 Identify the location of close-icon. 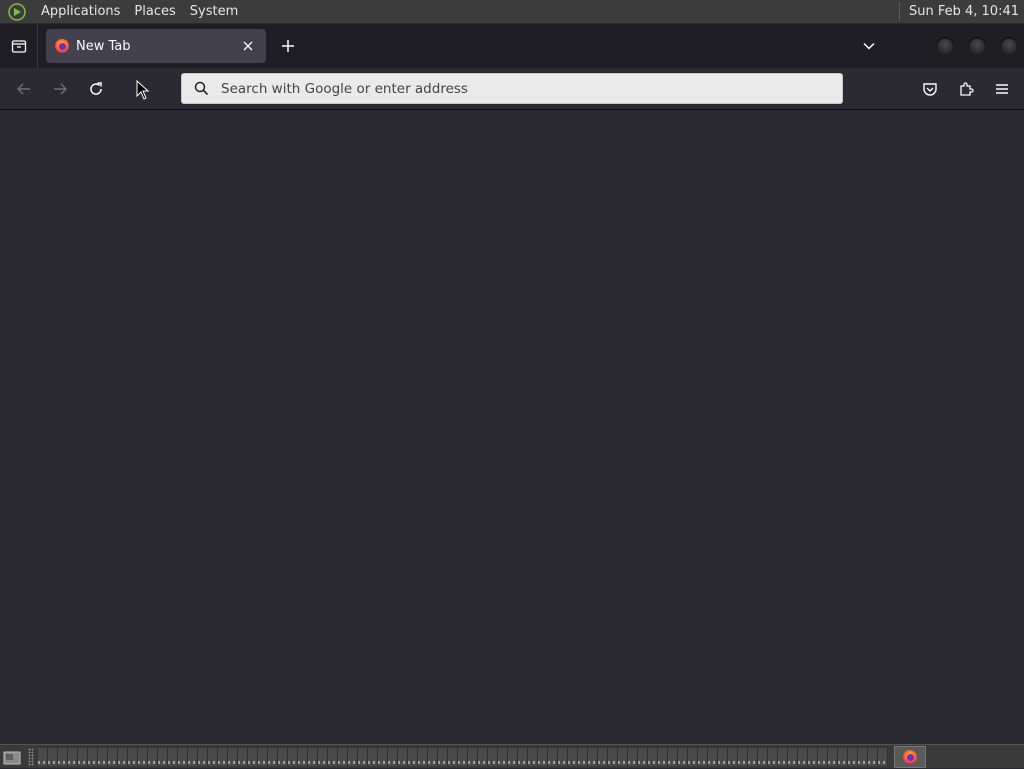
(248, 46).